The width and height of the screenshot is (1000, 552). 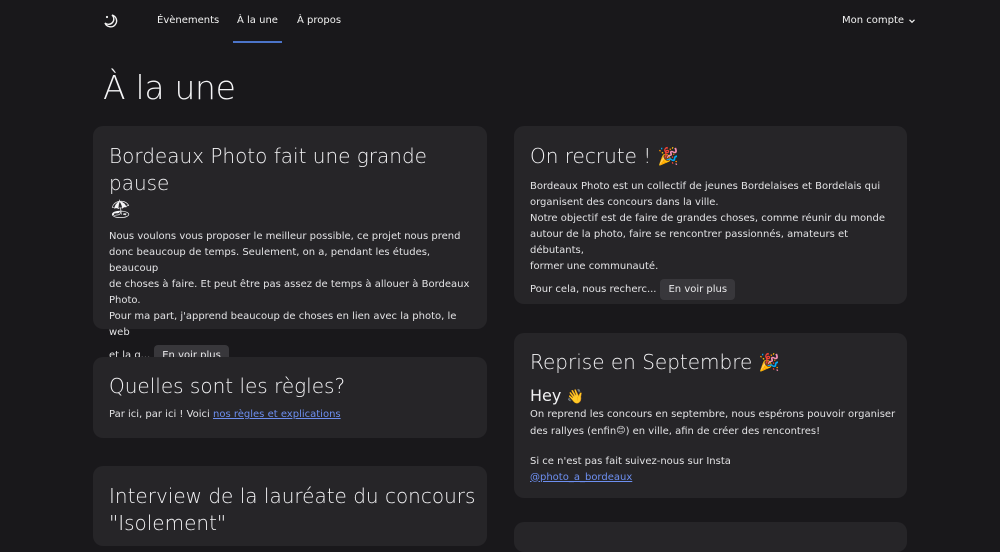 What do you see at coordinates (624, 202) in the screenshot?
I see `excerpt-line: organisent des concours dans la ville.` at bounding box center [624, 202].